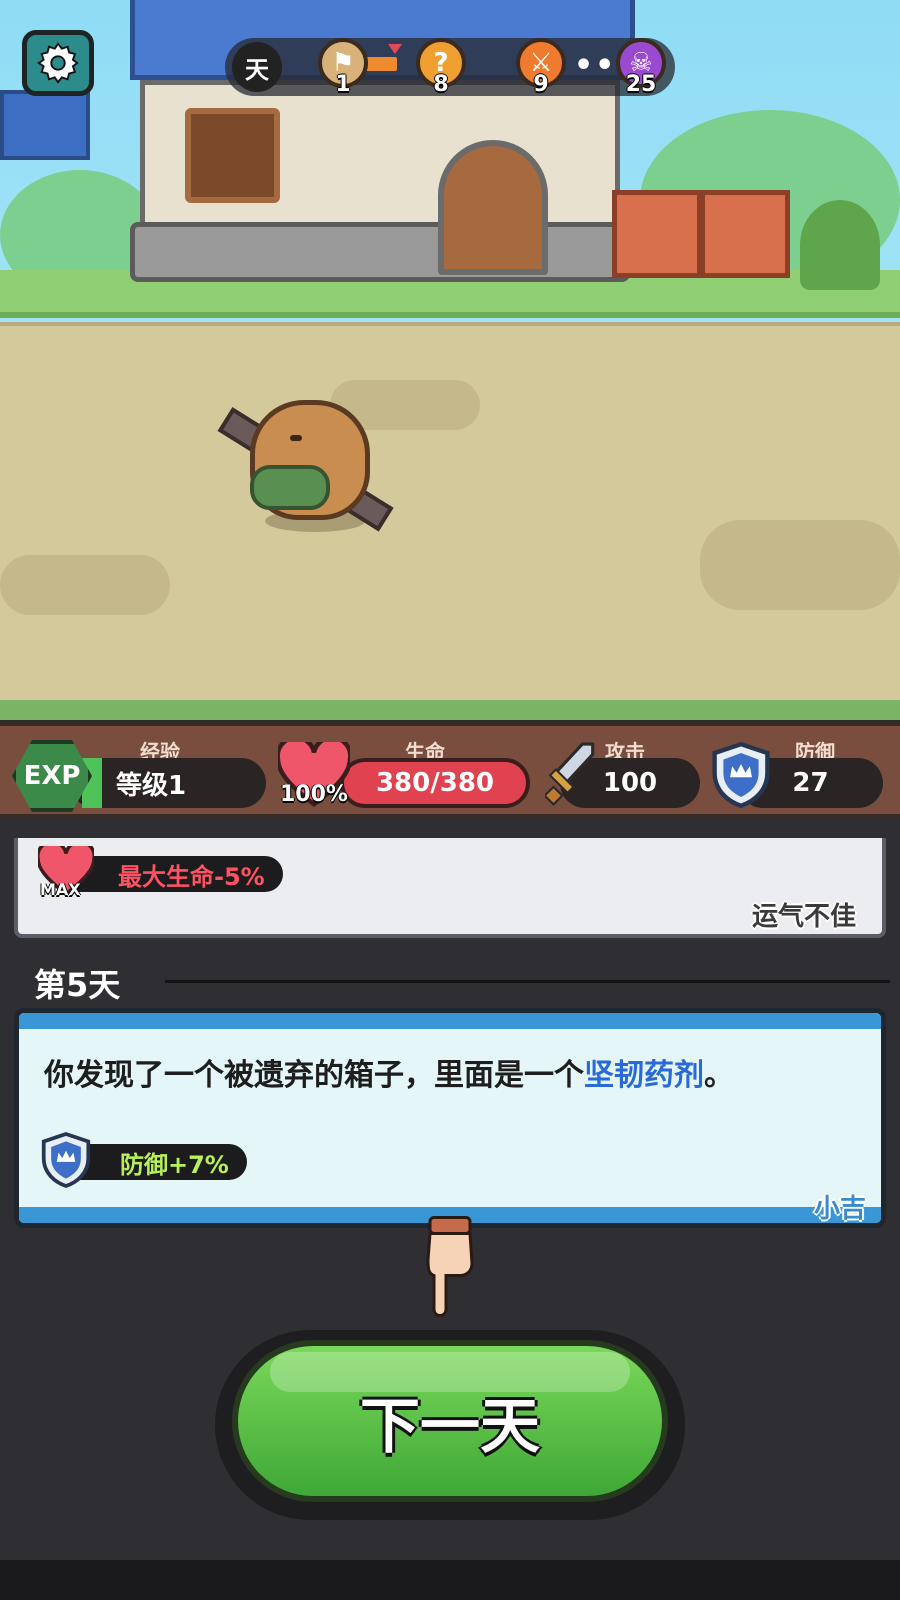 The height and width of the screenshot is (1600, 900). What do you see at coordinates (719, 1075) in the screenshot?
I see `event-text-after: 。` at bounding box center [719, 1075].